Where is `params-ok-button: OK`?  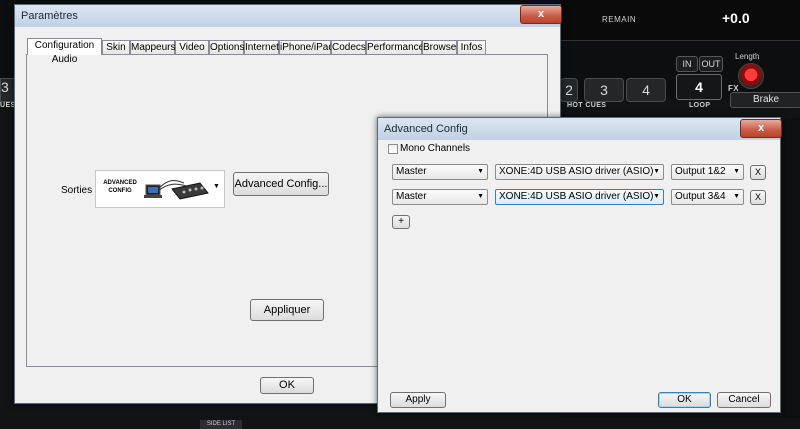
params-ok-button: OK is located at coordinates (287, 385).